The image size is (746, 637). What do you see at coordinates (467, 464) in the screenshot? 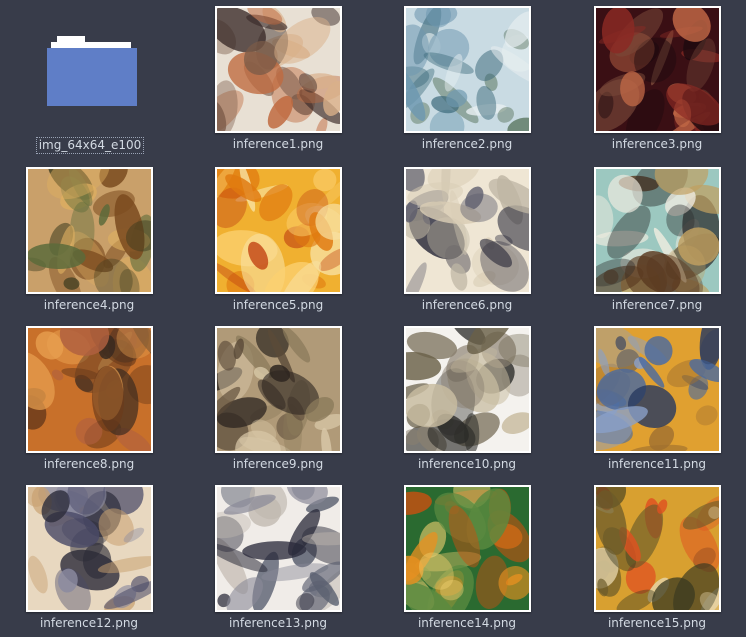
I see `file-name-label: inference10.png` at bounding box center [467, 464].